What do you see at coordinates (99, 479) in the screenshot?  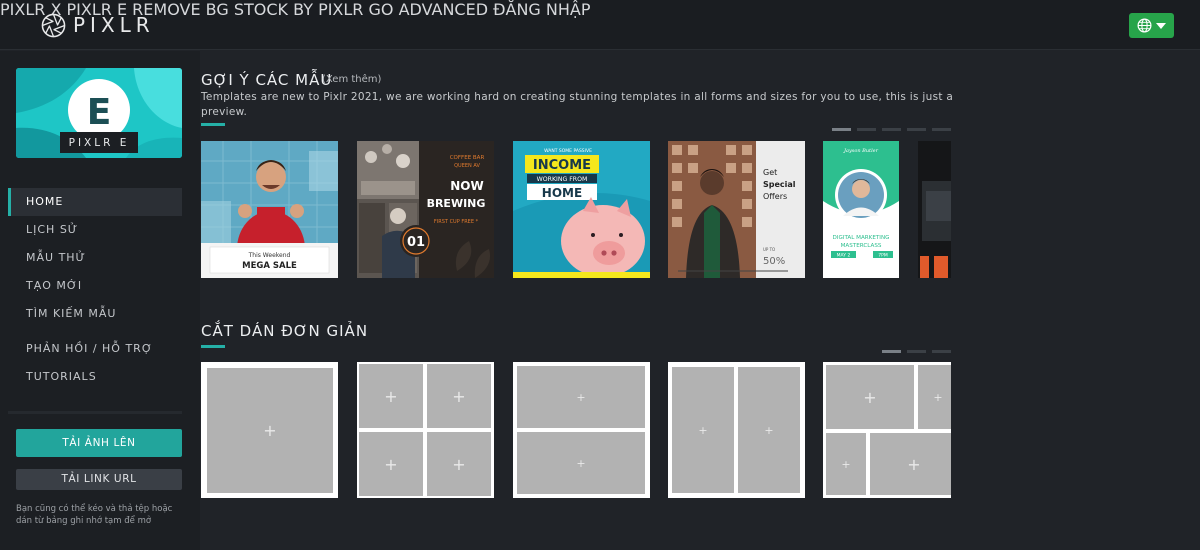 I see `load-url-button: TẢI LINK URL` at bounding box center [99, 479].